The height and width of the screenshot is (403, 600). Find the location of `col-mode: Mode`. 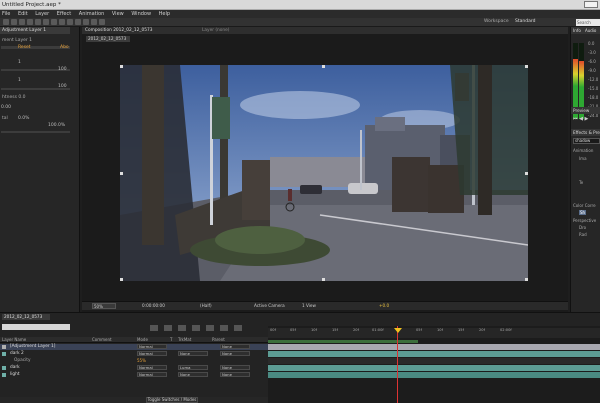

col-mode: Mode is located at coordinates (142, 340).